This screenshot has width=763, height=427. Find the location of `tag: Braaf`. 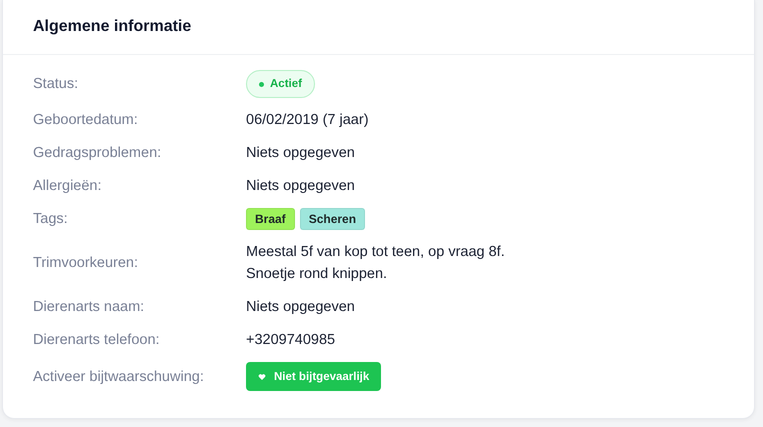

tag: Braaf is located at coordinates (270, 219).